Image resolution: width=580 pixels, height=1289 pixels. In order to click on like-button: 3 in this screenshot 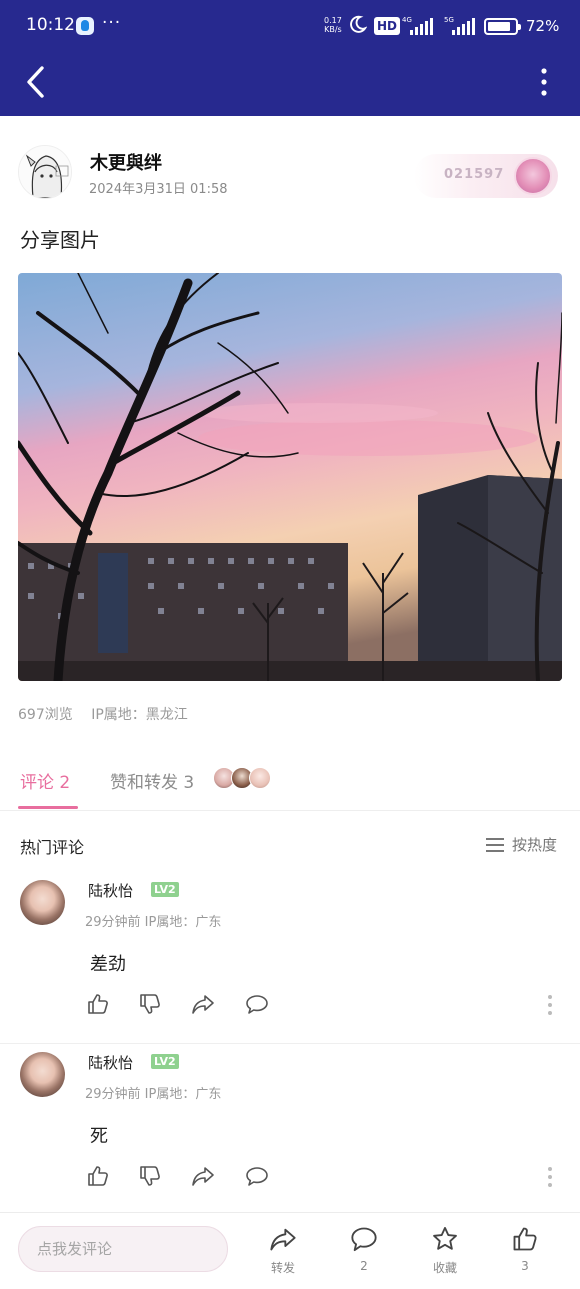, I will do `click(525, 1255)`.